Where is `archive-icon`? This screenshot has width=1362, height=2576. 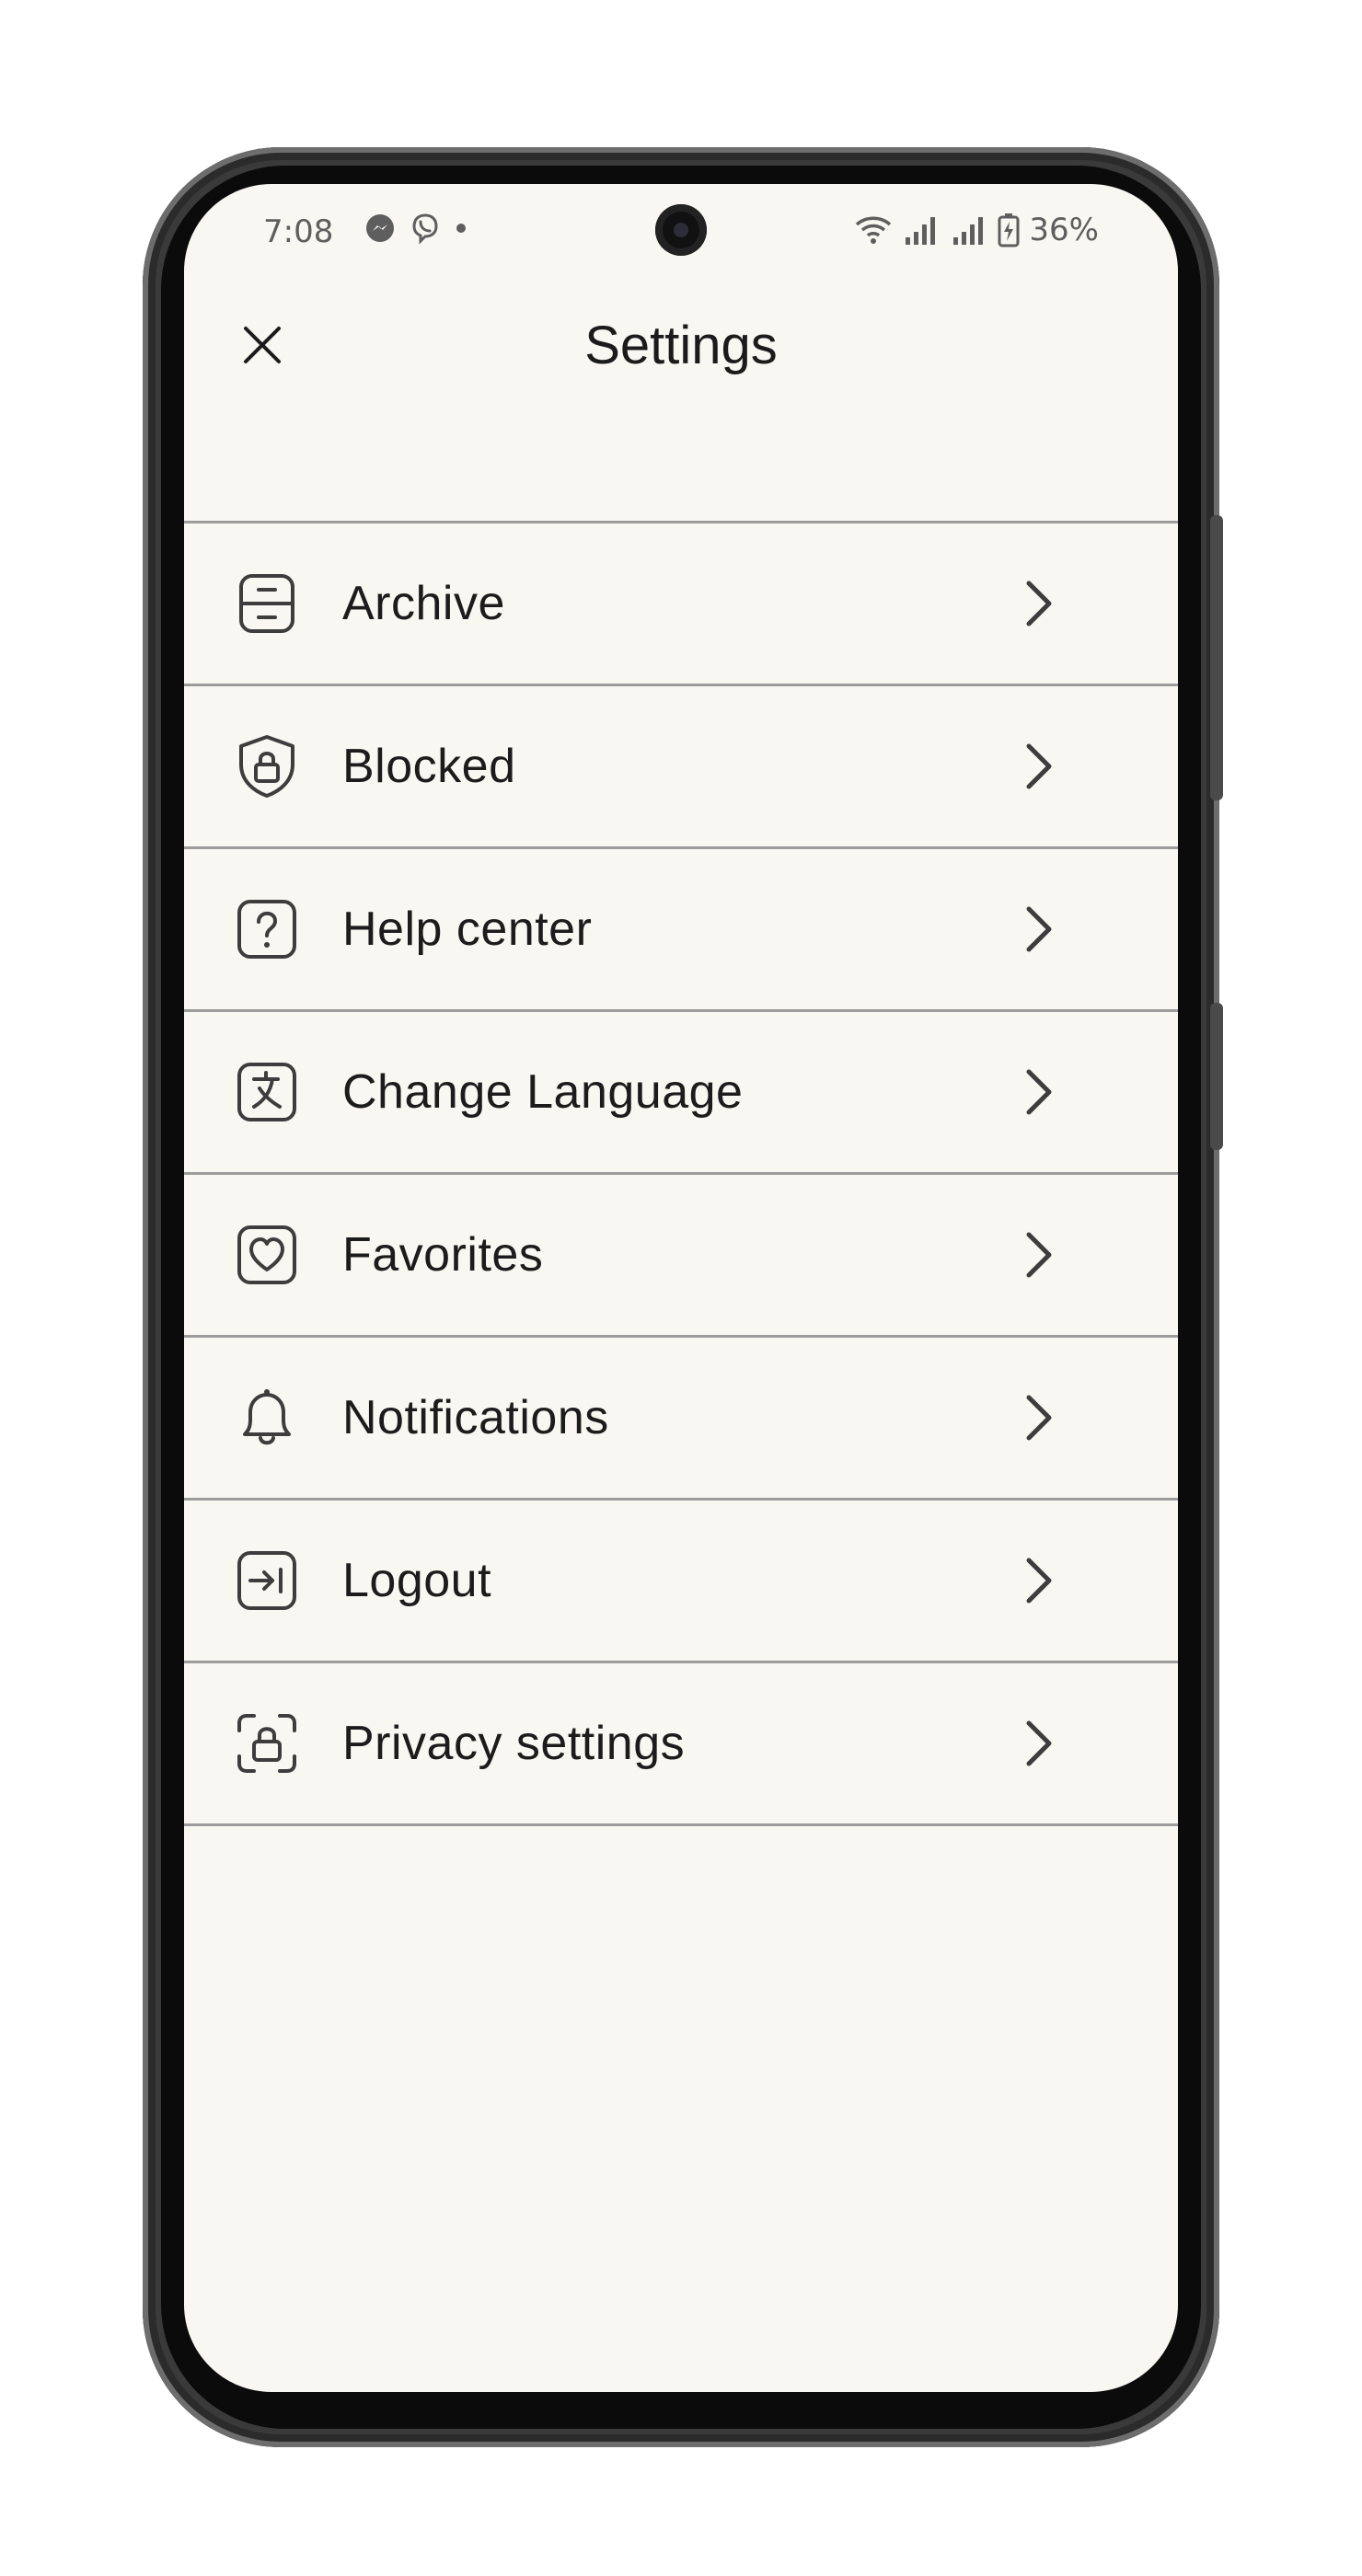 archive-icon is located at coordinates (267, 603).